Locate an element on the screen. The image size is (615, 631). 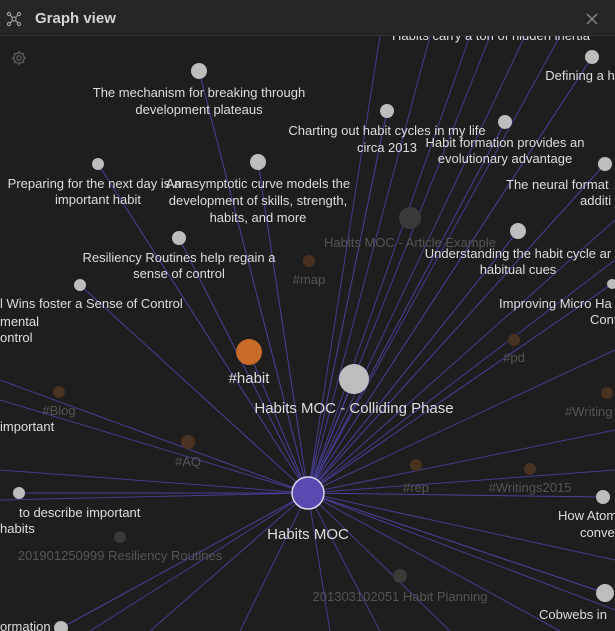
title-bar: Graph view is located at coordinates (307, 18).